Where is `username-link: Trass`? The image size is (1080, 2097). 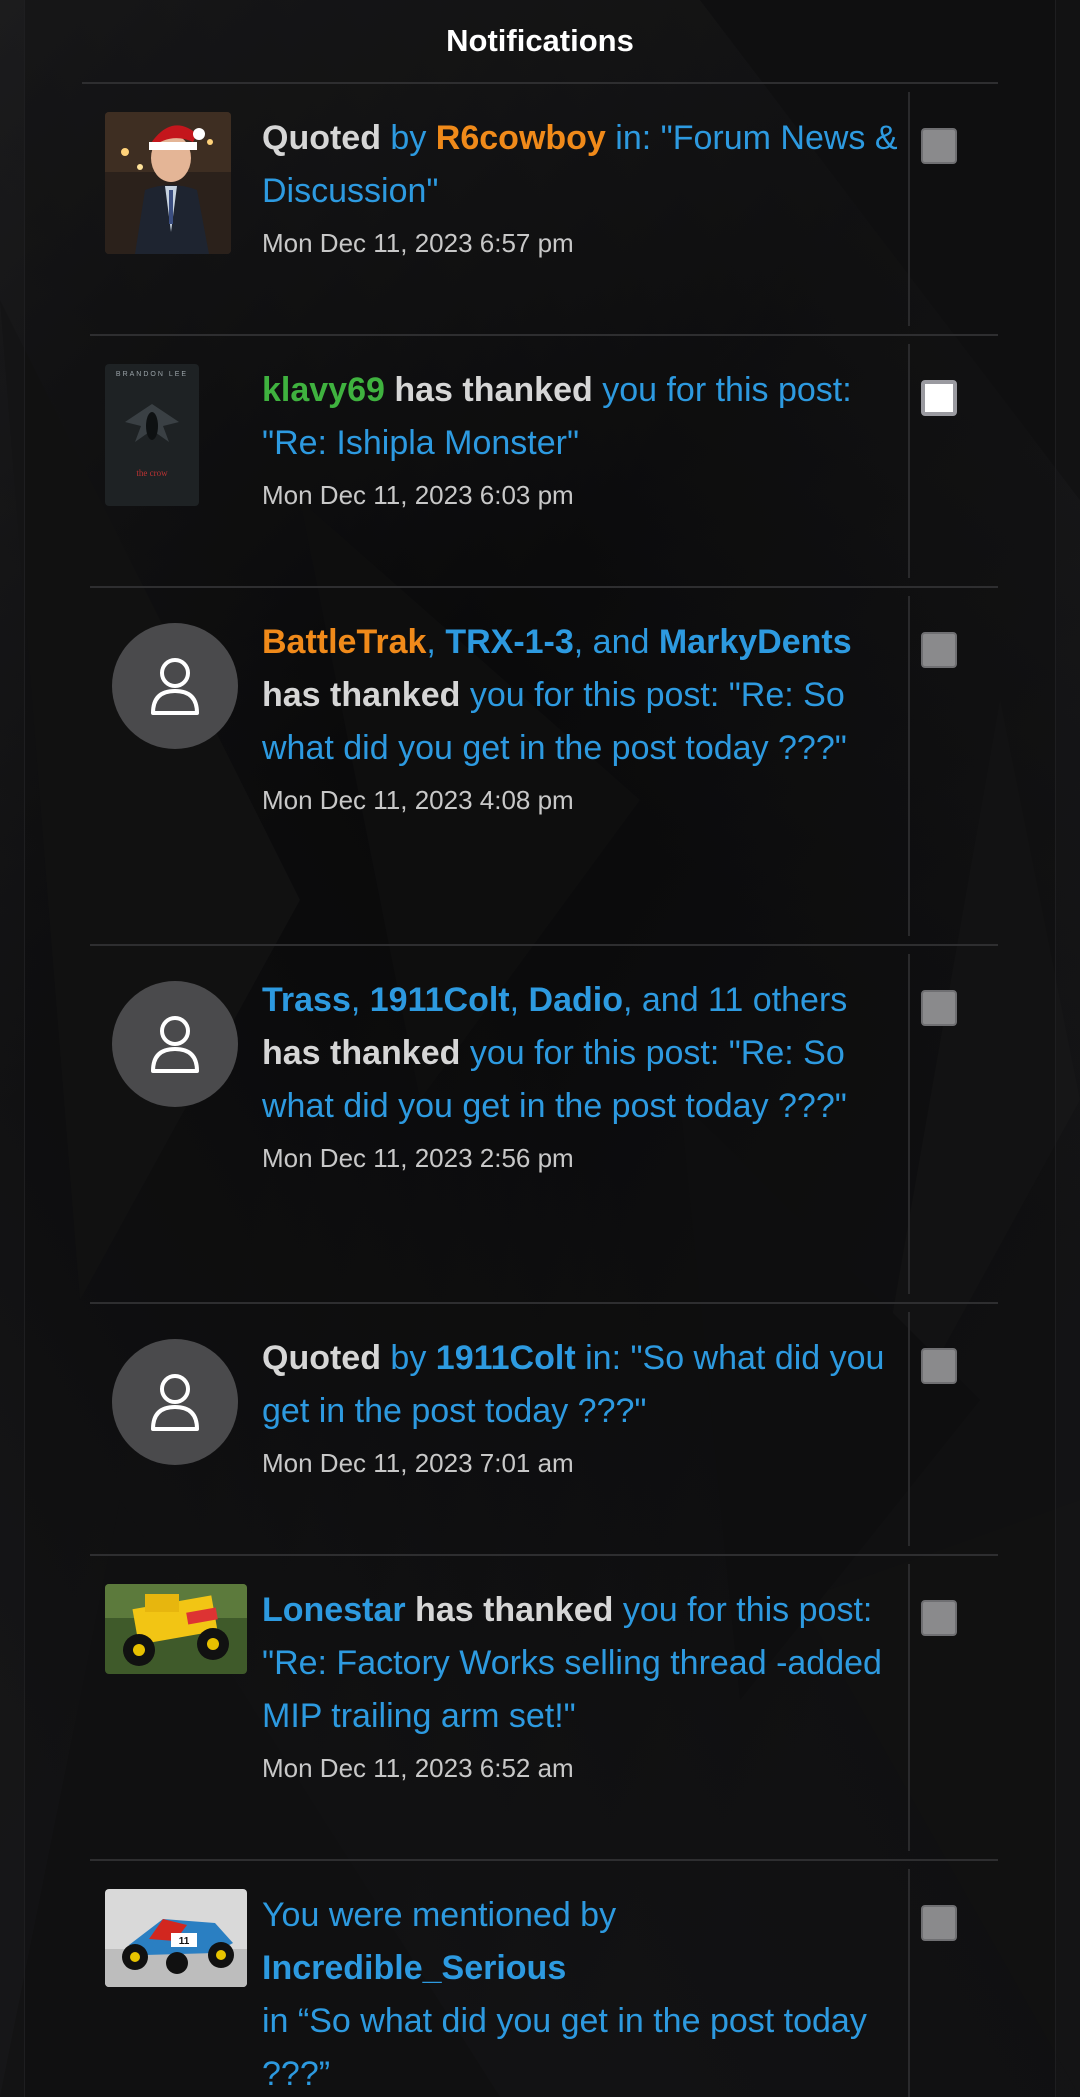 username-link: Trass is located at coordinates (306, 1000).